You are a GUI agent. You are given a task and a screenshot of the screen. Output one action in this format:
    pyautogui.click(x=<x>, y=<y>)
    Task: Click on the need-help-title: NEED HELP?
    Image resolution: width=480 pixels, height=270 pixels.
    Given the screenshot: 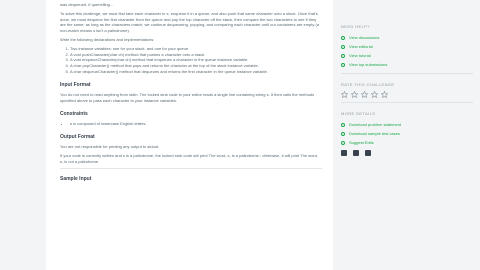 What is the action you would take?
    pyautogui.click(x=355, y=26)
    